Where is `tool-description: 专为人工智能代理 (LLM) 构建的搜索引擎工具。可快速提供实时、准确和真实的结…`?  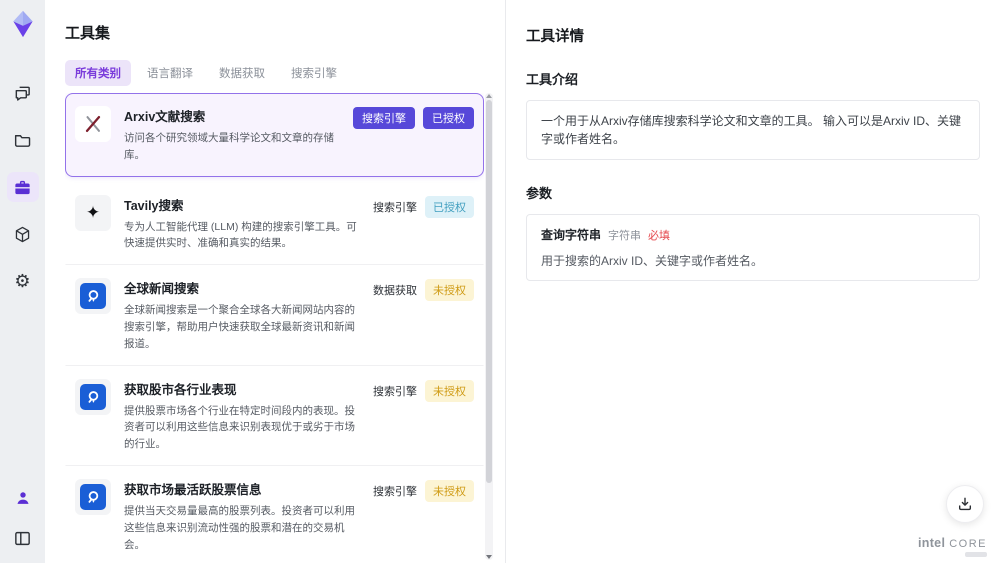 tool-description: 专为人工智能代理 (LLM) 构建的搜索引擎工具。可快速提供实时、准确和真实的结… is located at coordinates (240, 235).